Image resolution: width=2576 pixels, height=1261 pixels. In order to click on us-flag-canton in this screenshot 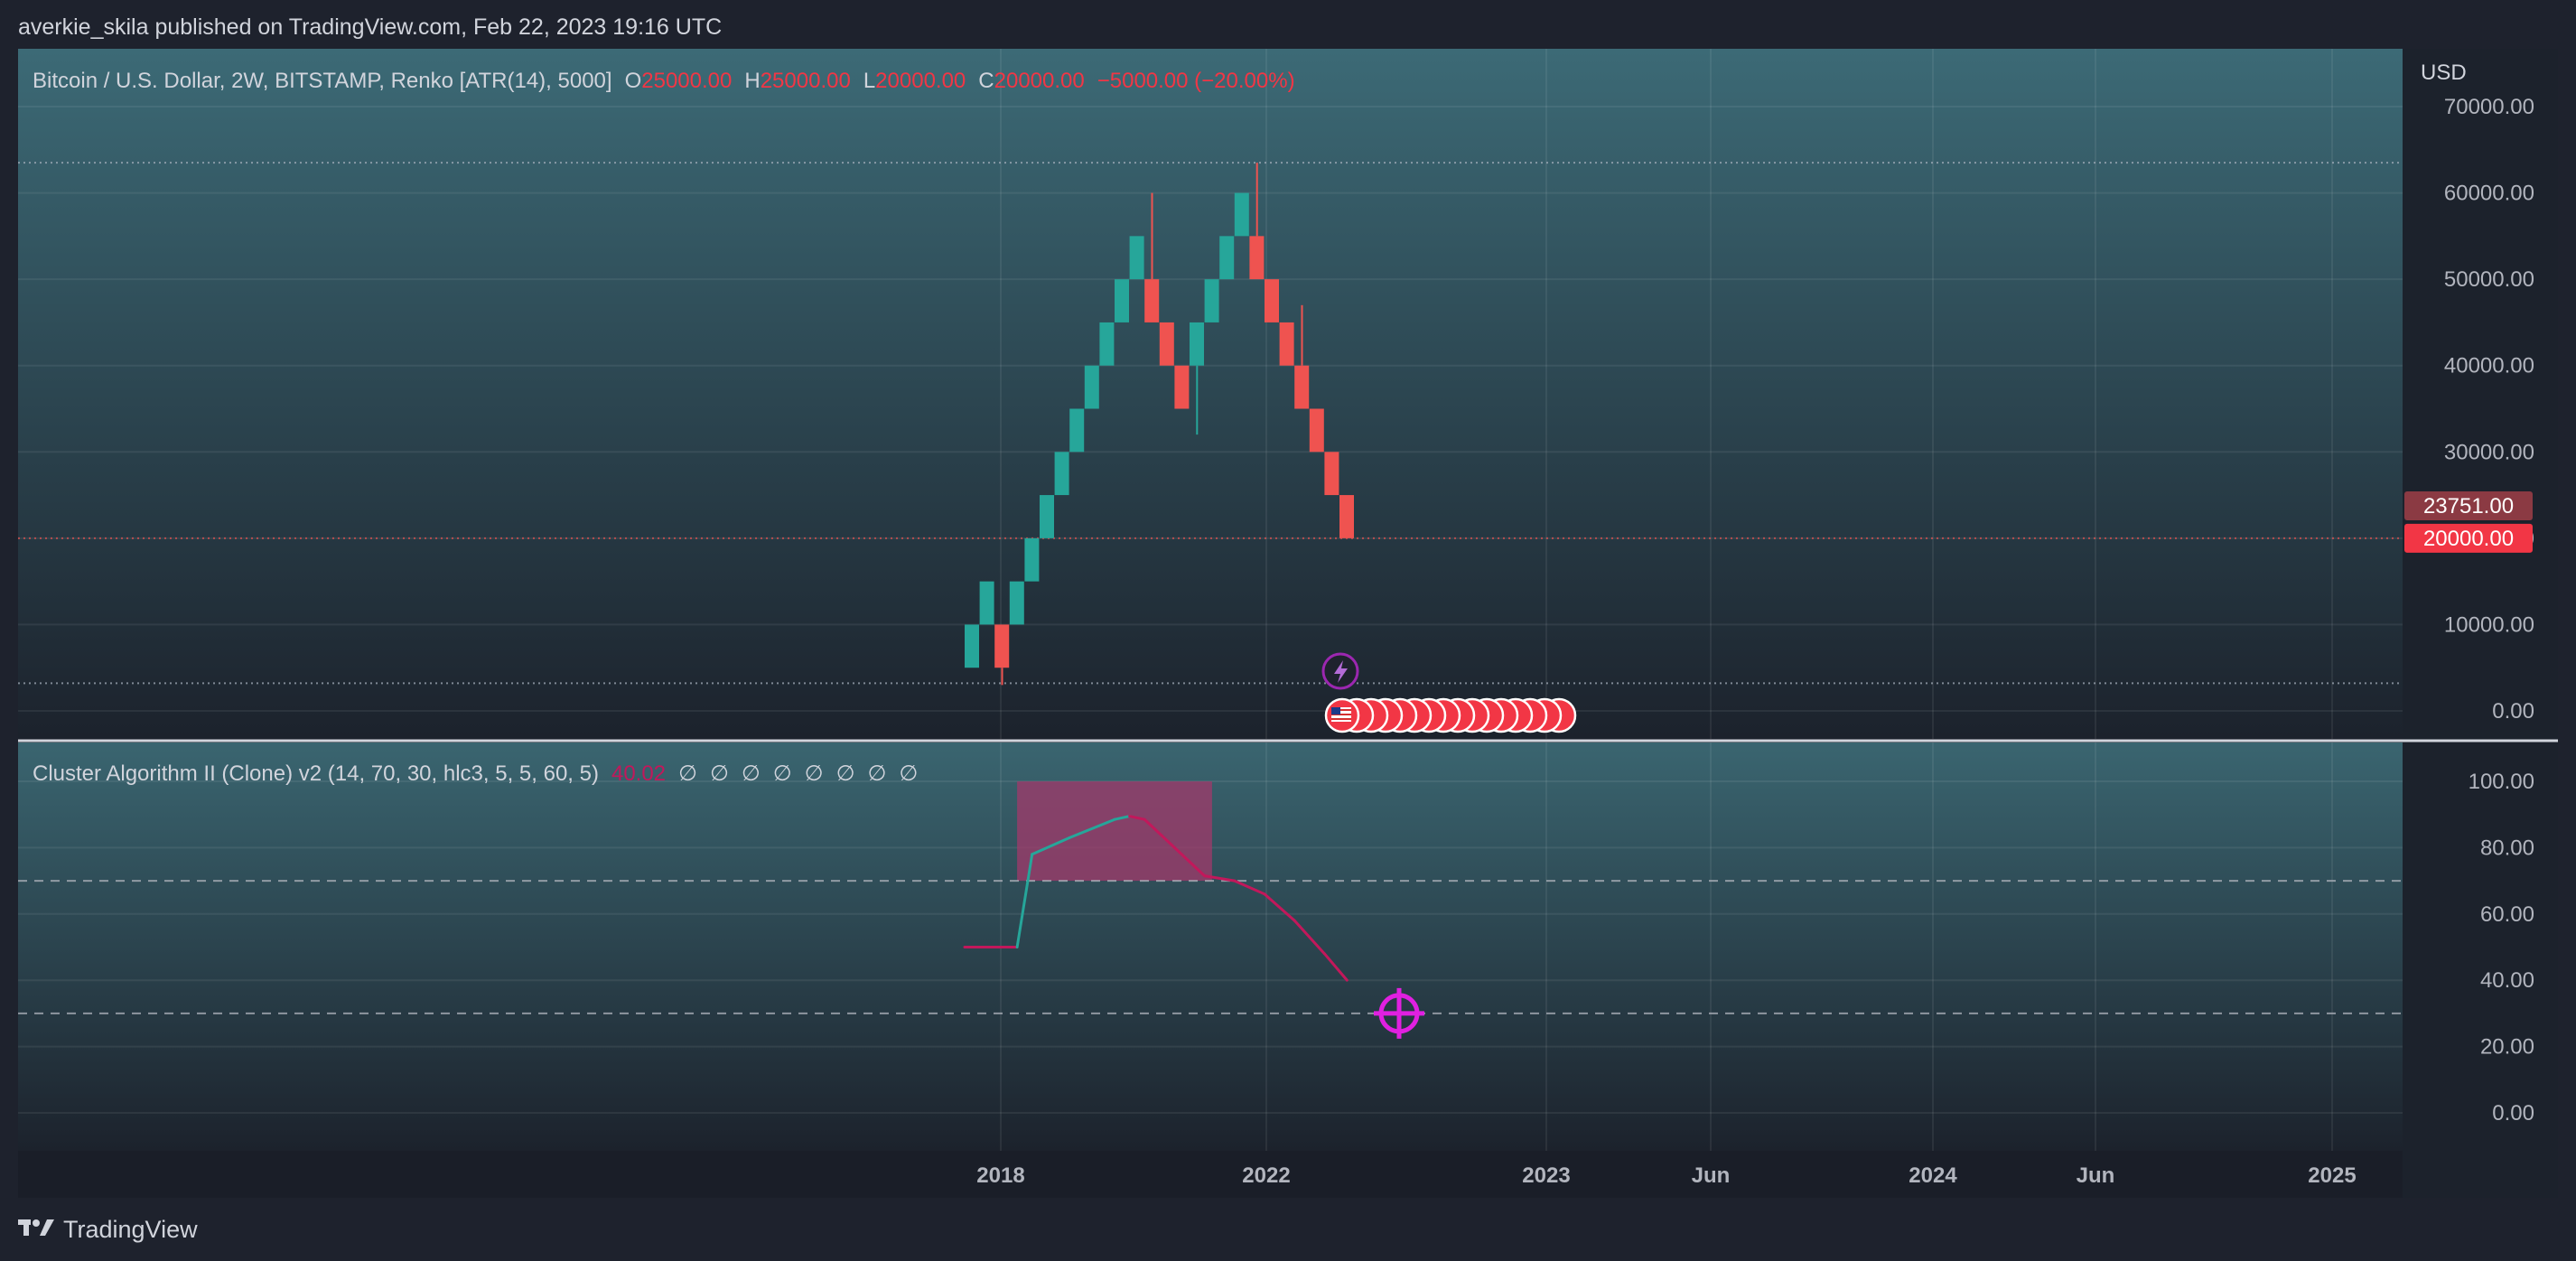, I will do `click(1335, 711)`.